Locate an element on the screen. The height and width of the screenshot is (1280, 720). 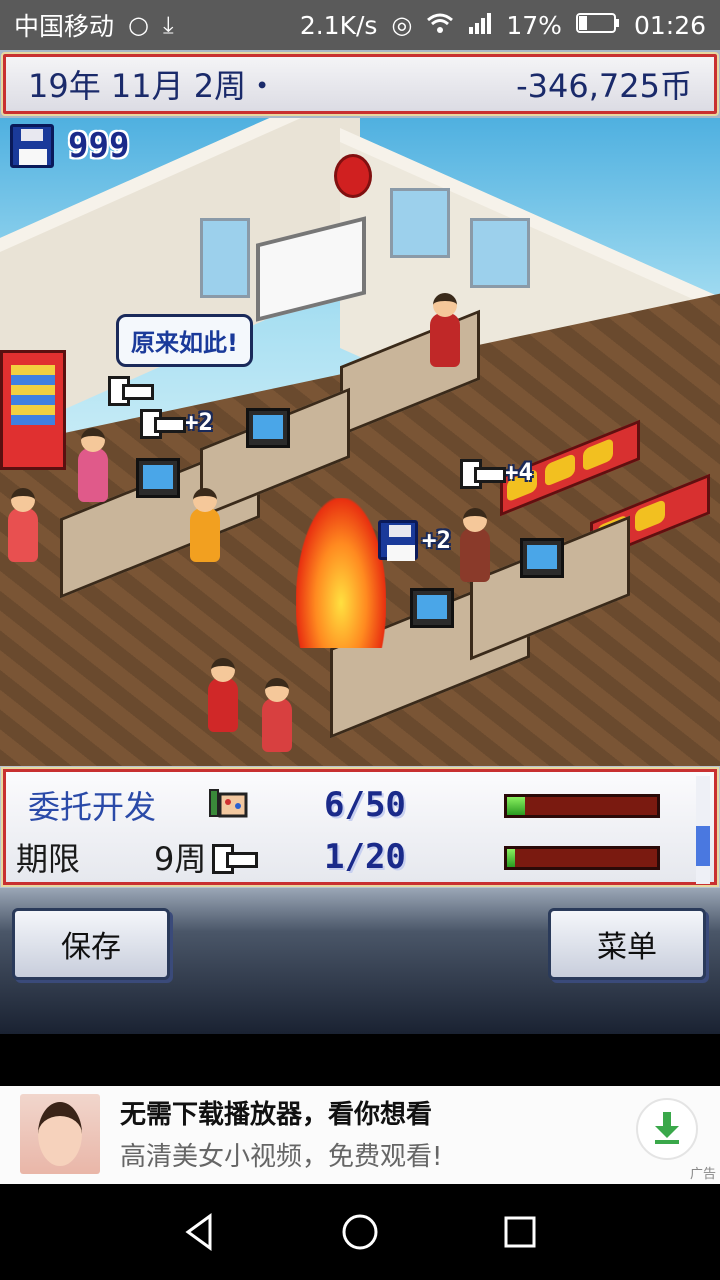
fire-effect is located at coordinates (341, 573).